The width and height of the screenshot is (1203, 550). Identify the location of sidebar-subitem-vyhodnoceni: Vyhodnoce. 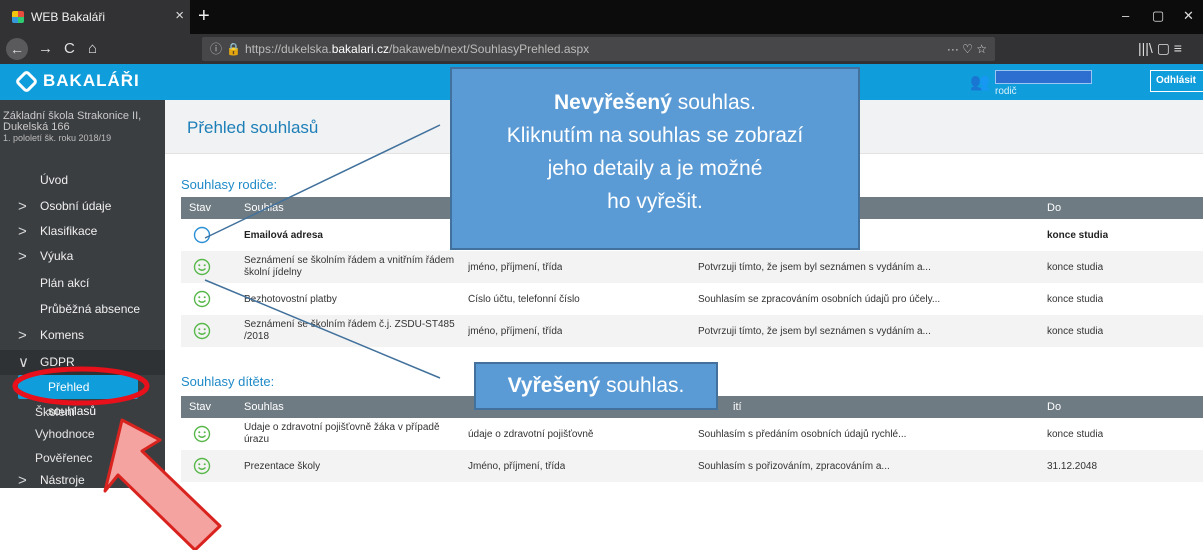
(100, 434).